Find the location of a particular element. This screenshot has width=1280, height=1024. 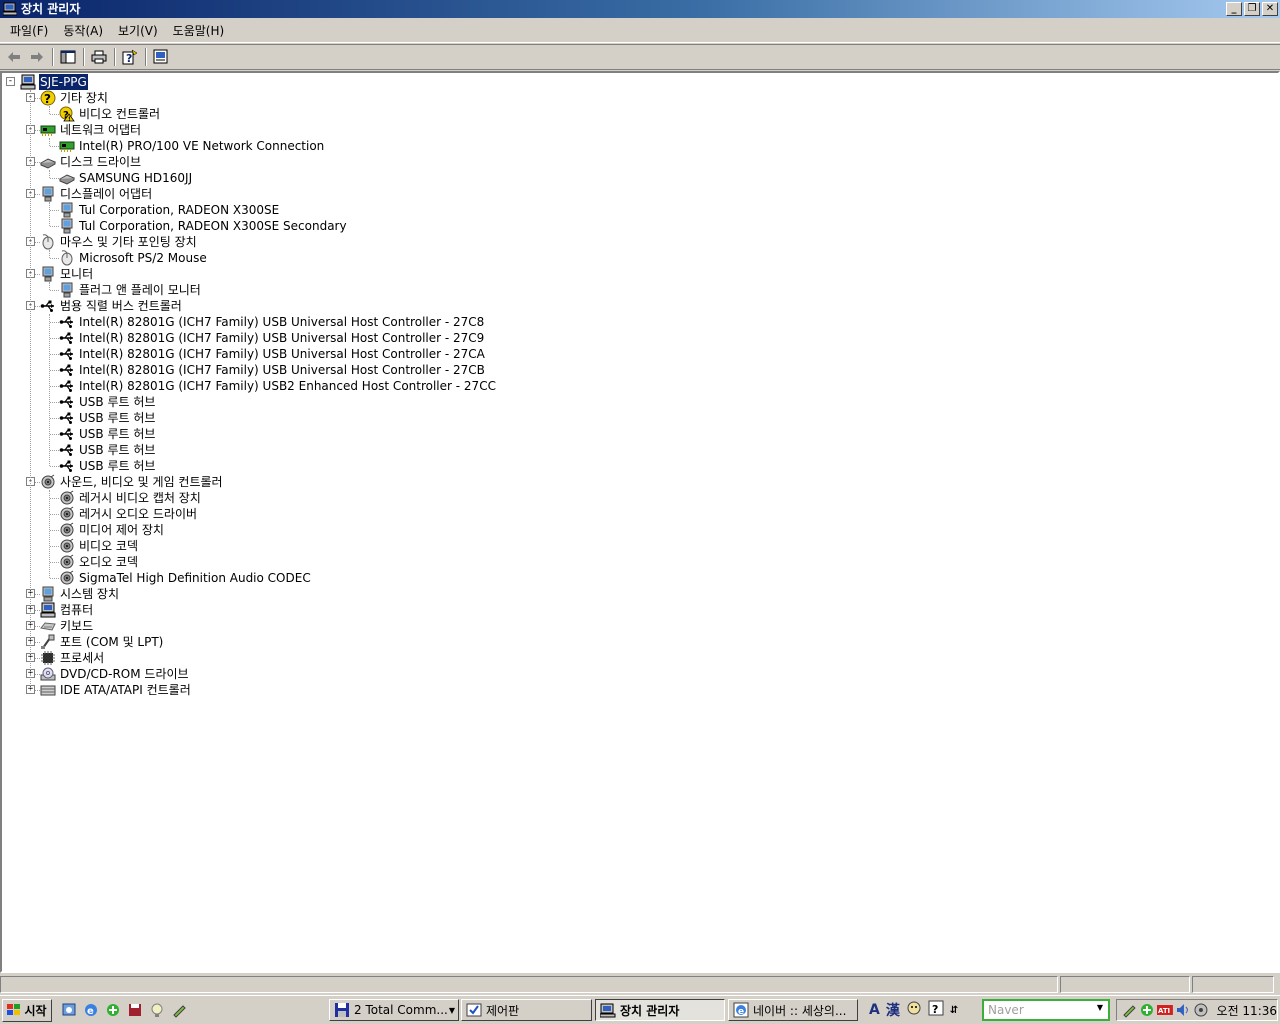

collapse-toggle: - is located at coordinates (10, 81).